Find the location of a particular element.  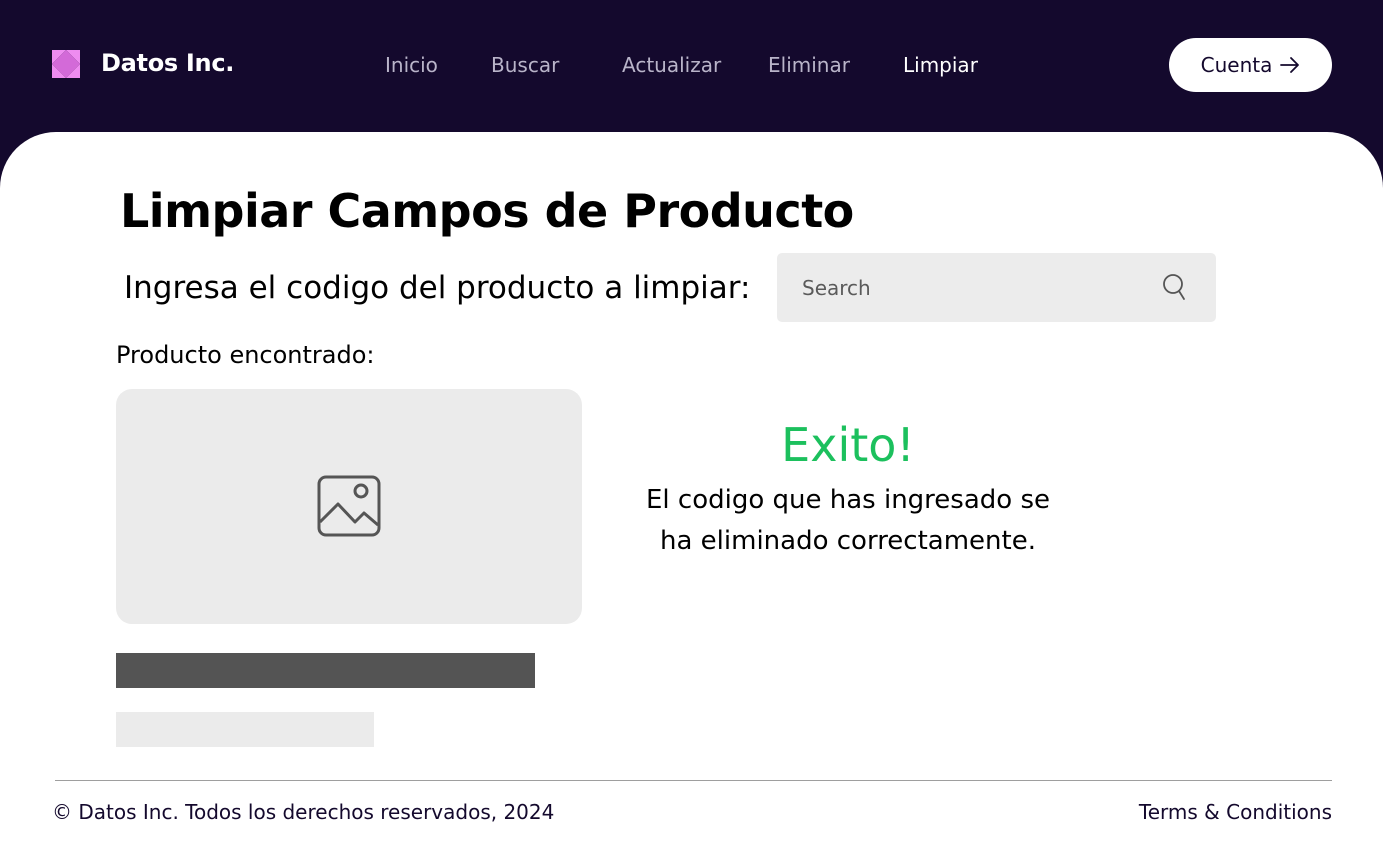

nav-item-eliminar: Eliminar is located at coordinates (809, 65).